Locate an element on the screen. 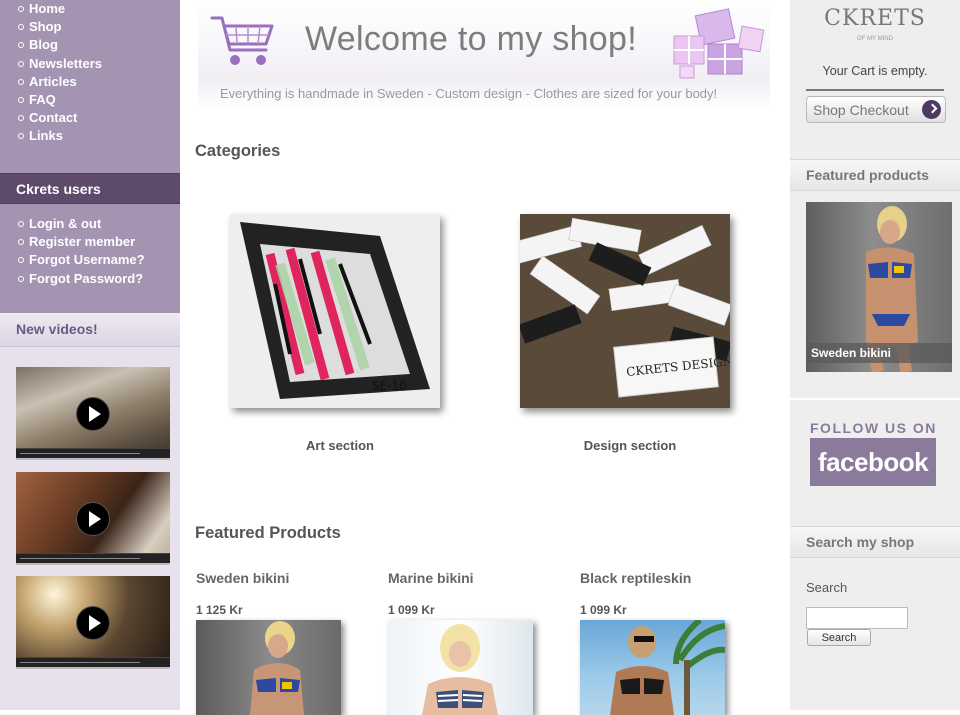 The width and height of the screenshot is (960, 715). product-image-black-reptileskin is located at coordinates (652, 667).